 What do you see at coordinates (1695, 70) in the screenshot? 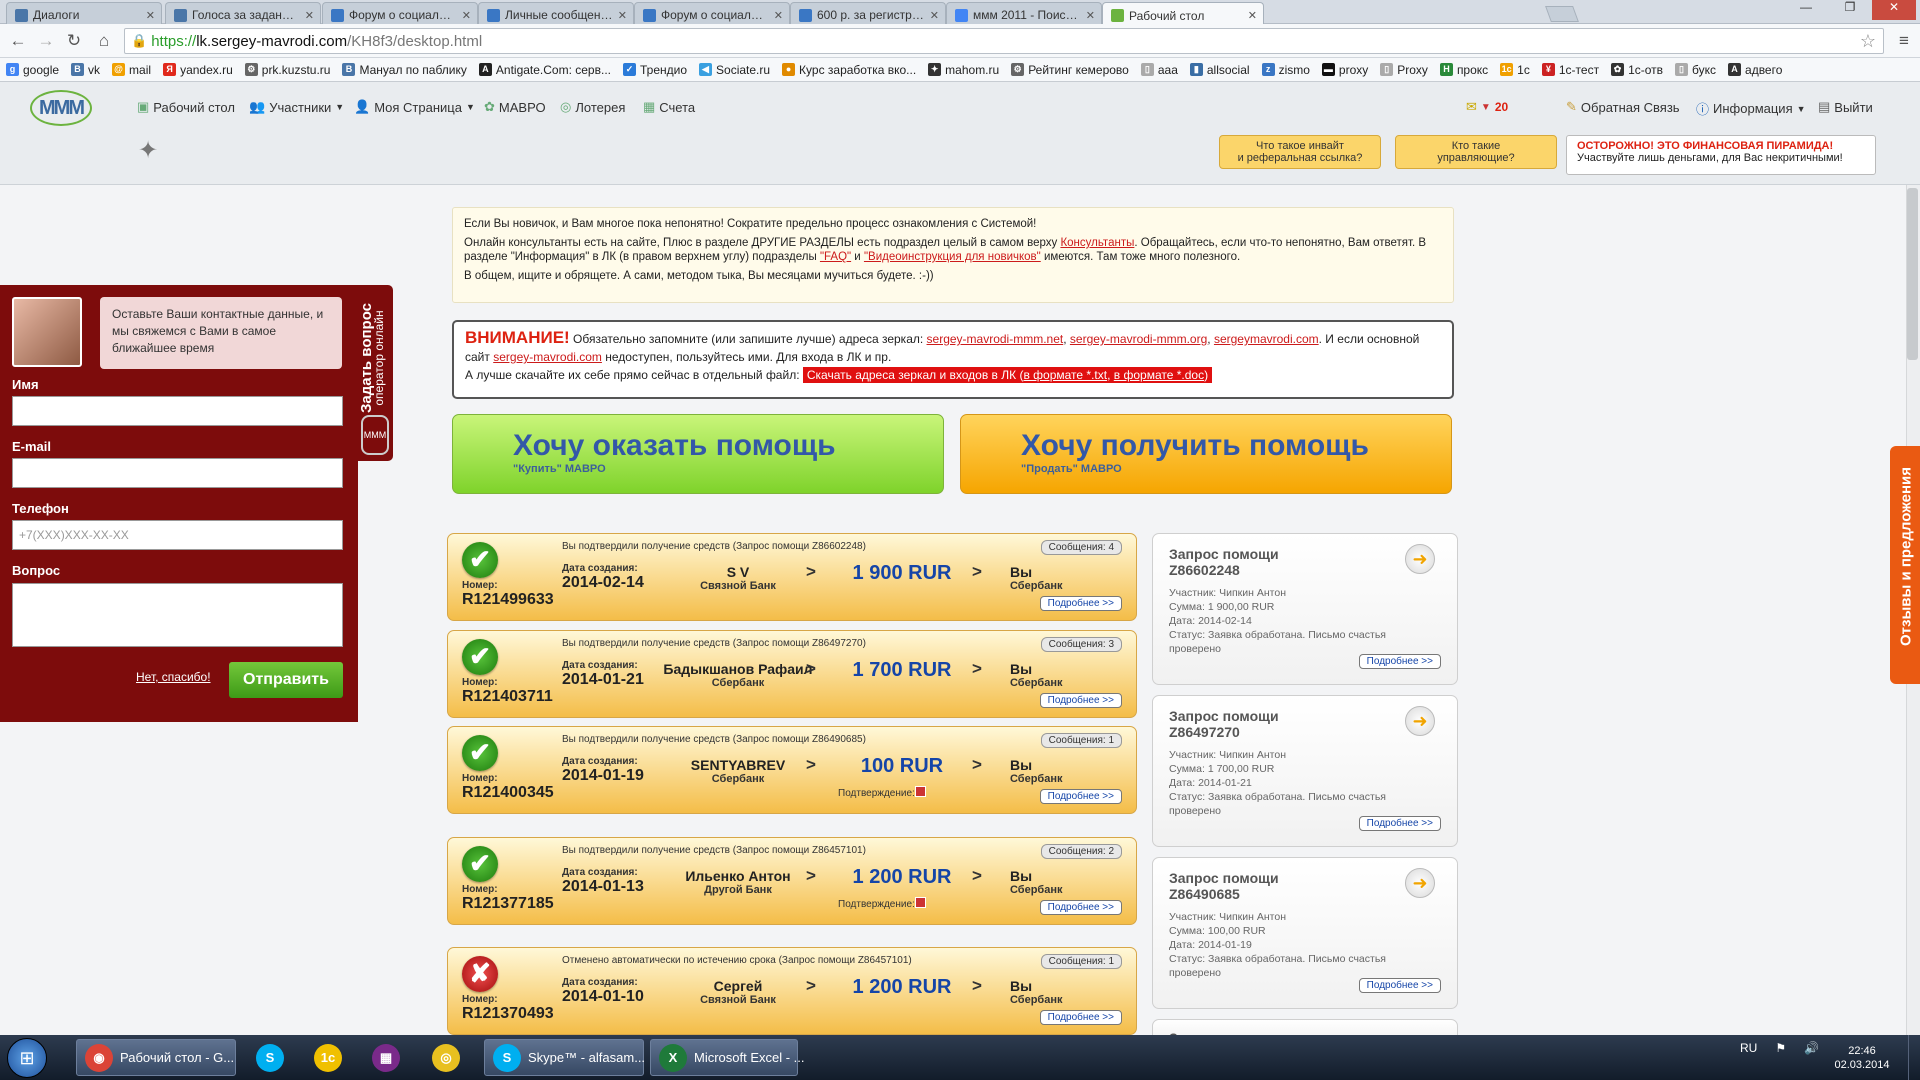
I see `bookmark-item: ▯ букс` at bounding box center [1695, 70].